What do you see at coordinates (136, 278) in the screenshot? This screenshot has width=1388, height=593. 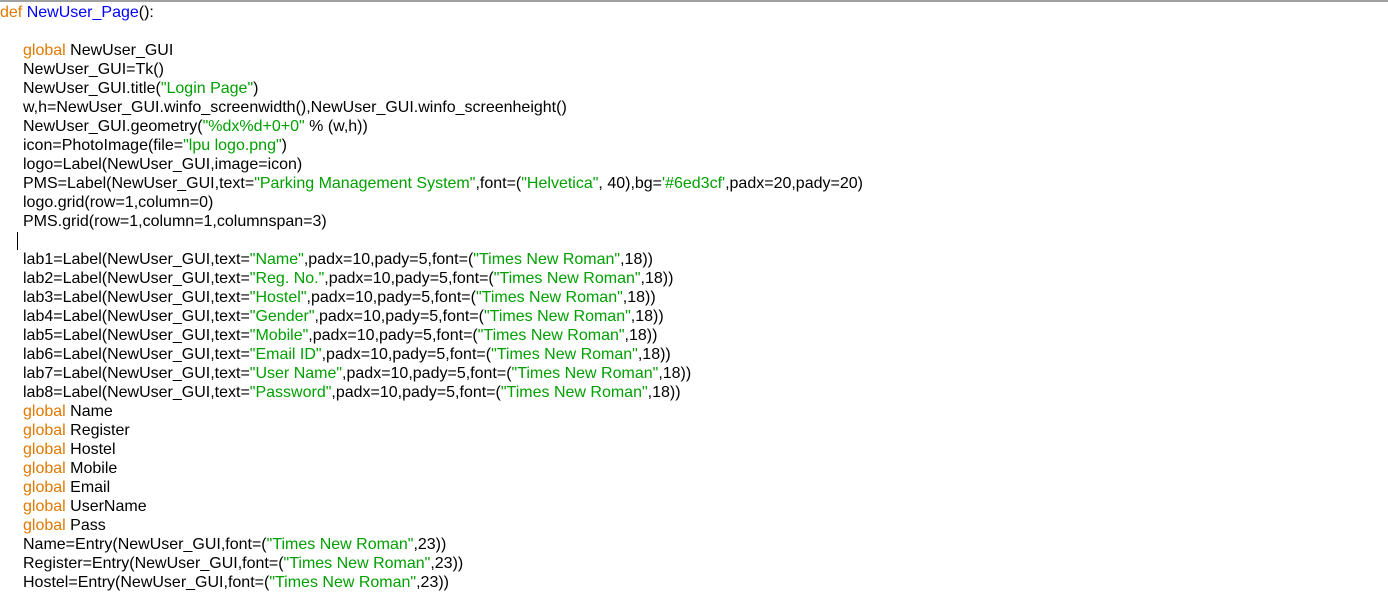 I see `code-text: lab2=Label(NewUser_GUI,text=` at bounding box center [136, 278].